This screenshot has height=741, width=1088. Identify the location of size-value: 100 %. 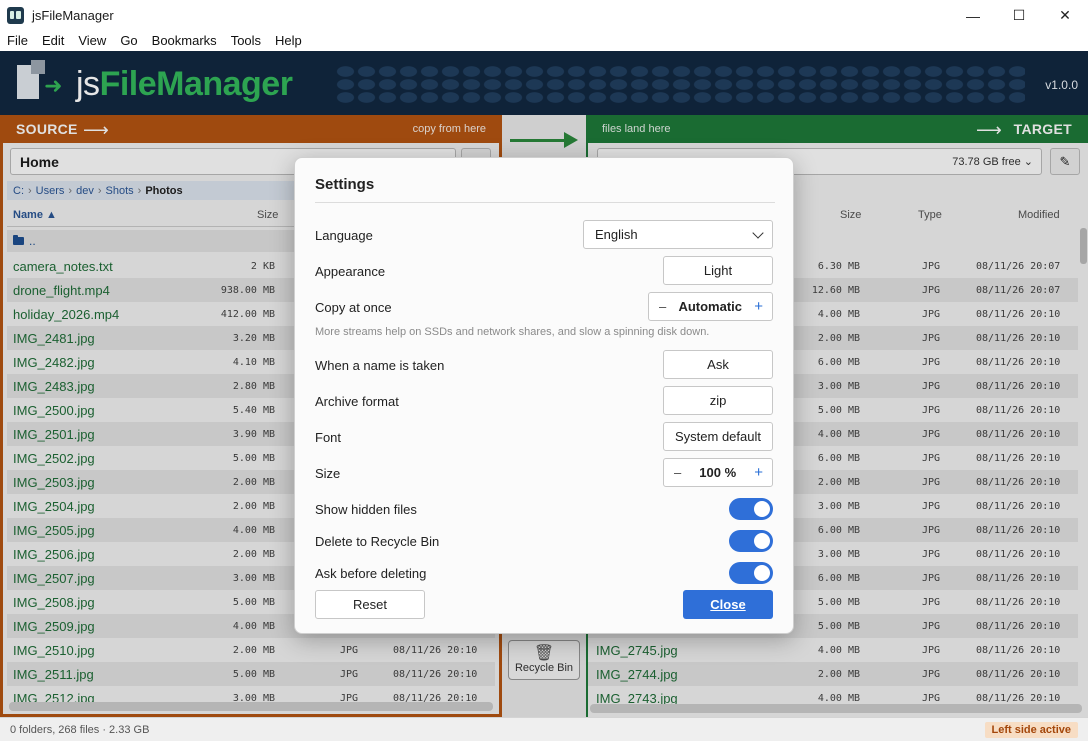
(718, 472).